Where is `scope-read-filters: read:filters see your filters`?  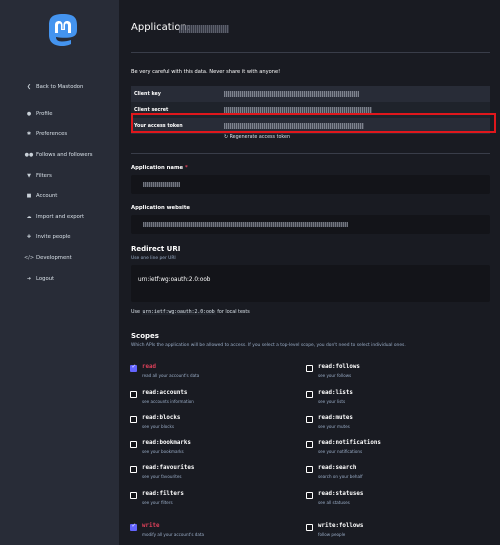 scope-read-filters: read:filters see your filters is located at coordinates (157, 498).